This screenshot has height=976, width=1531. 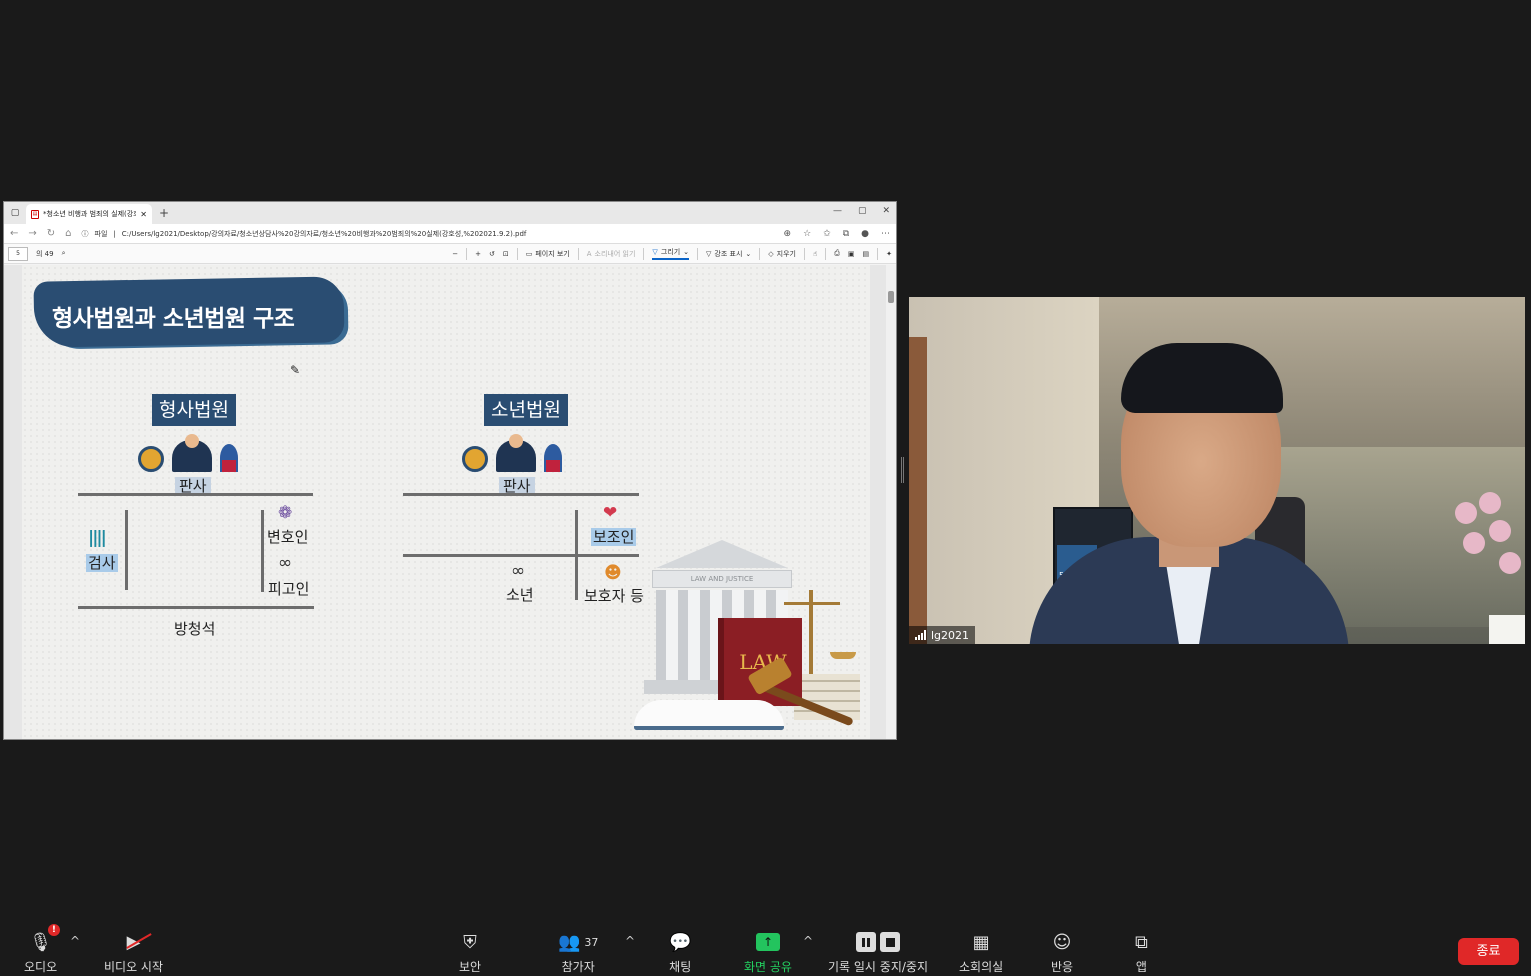 What do you see at coordinates (950, 635) in the screenshot?
I see `participant-name: lg2021` at bounding box center [950, 635].